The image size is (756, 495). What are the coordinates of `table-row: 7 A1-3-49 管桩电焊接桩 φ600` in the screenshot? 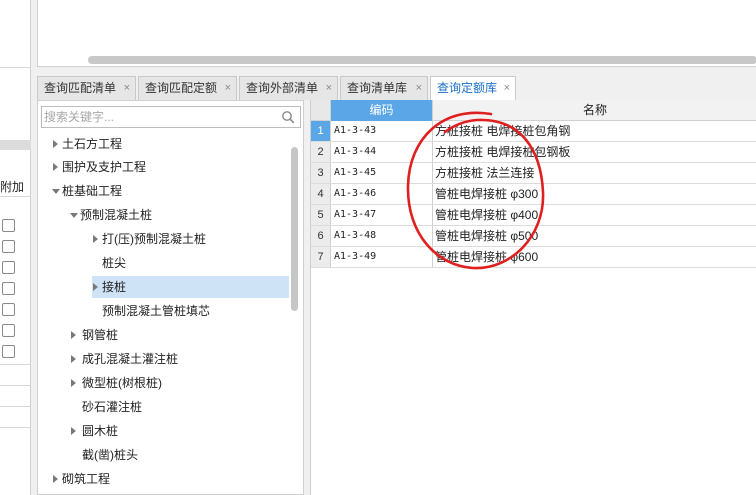 It's located at (533, 257).